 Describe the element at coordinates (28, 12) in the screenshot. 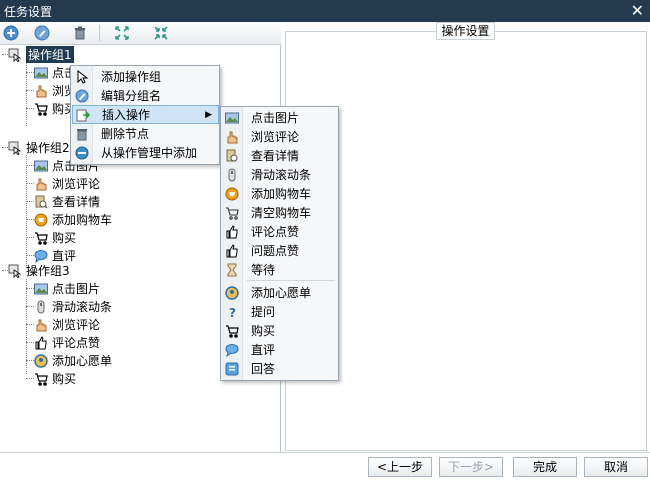

I see `window-title: 任务设置` at that location.